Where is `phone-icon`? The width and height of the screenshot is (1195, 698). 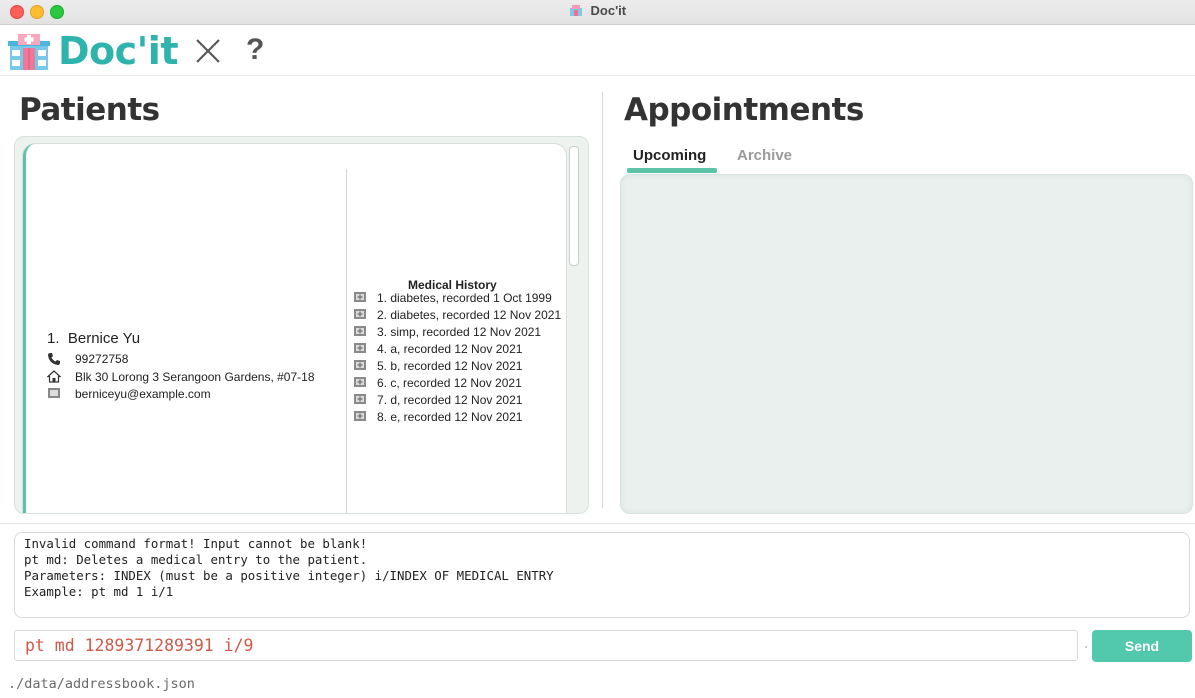
phone-icon is located at coordinates (54, 359).